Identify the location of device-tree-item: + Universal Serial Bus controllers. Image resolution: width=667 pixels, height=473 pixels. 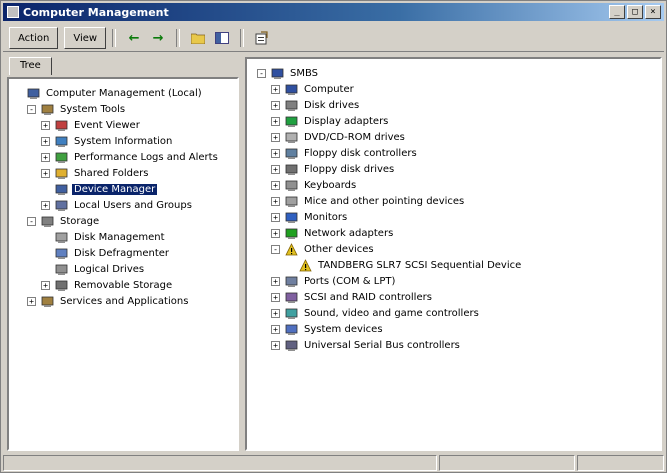
(366, 345).